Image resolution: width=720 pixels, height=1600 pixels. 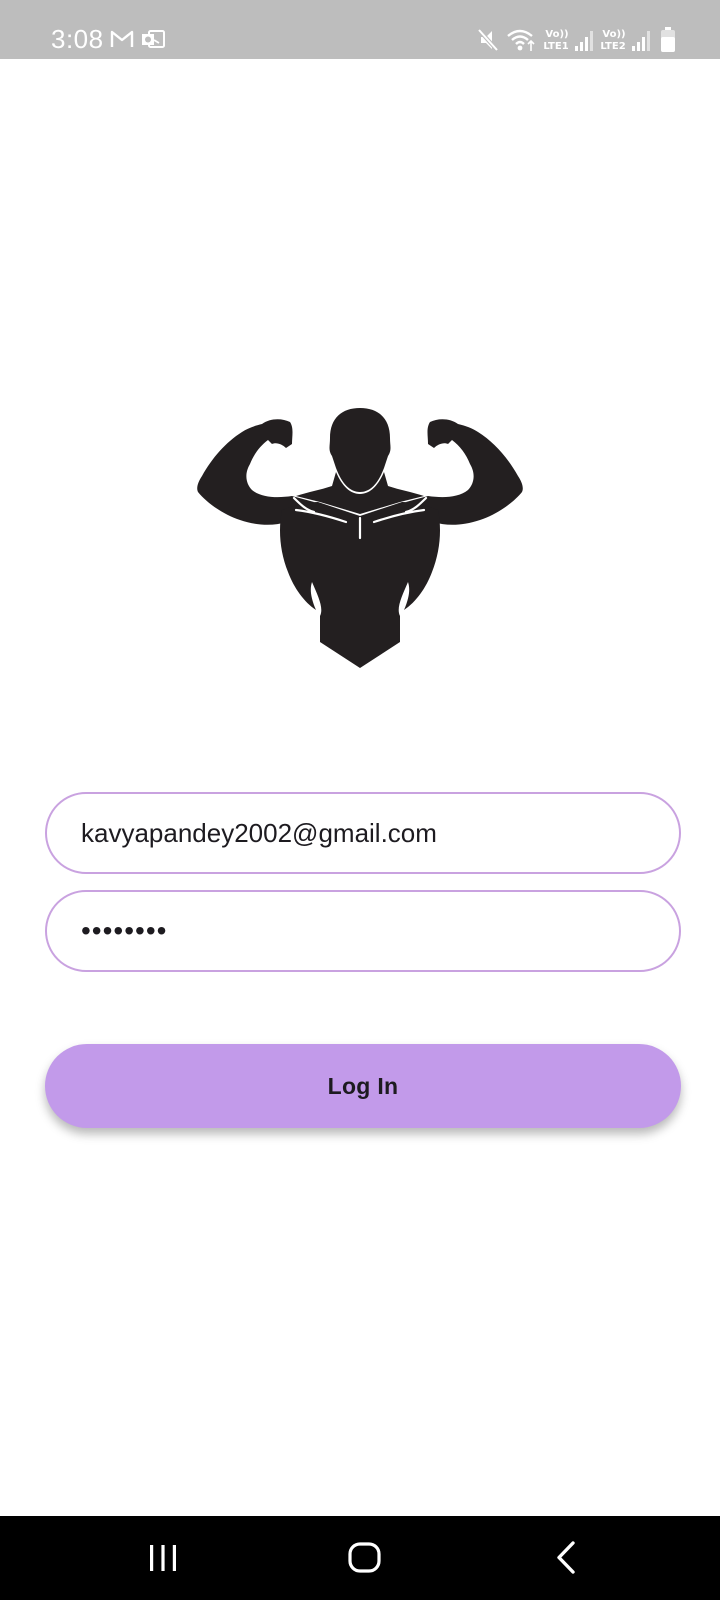 I want to click on status-bar: 3:08 Vo)) LTE1 Vo)) LTE2, so click(x=360, y=29).